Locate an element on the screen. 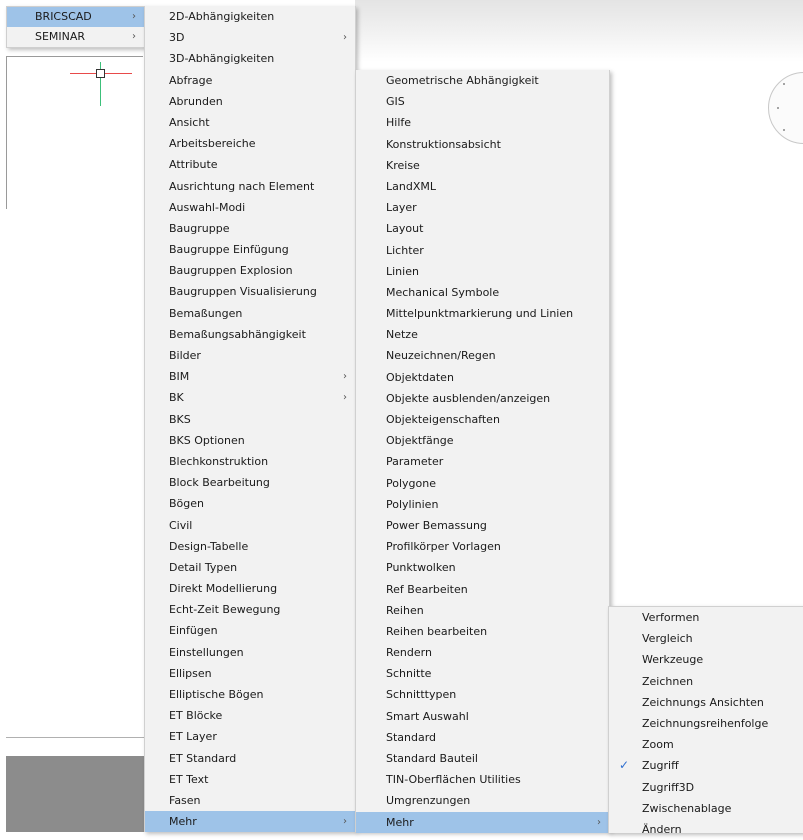 The height and width of the screenshot is (840, 803). menu-item-abfrage: Abfrage is located at coordinates (250, 80).